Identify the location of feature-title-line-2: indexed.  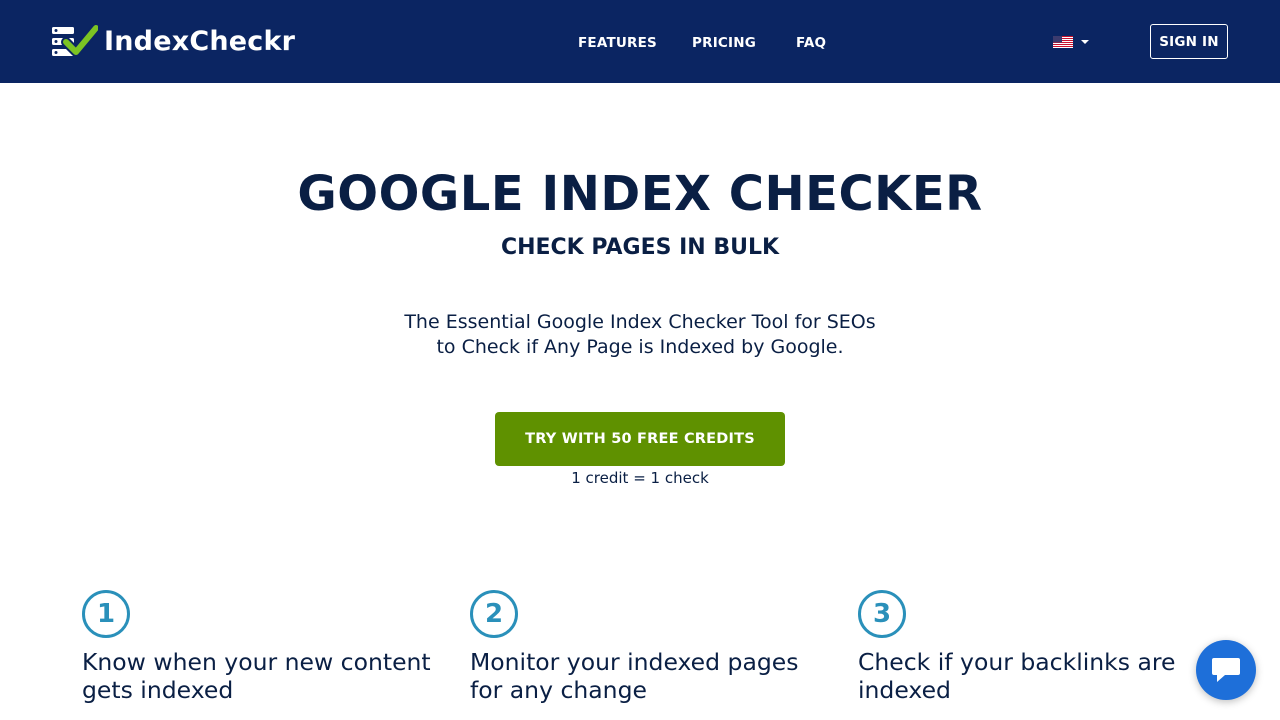
(904, 690).